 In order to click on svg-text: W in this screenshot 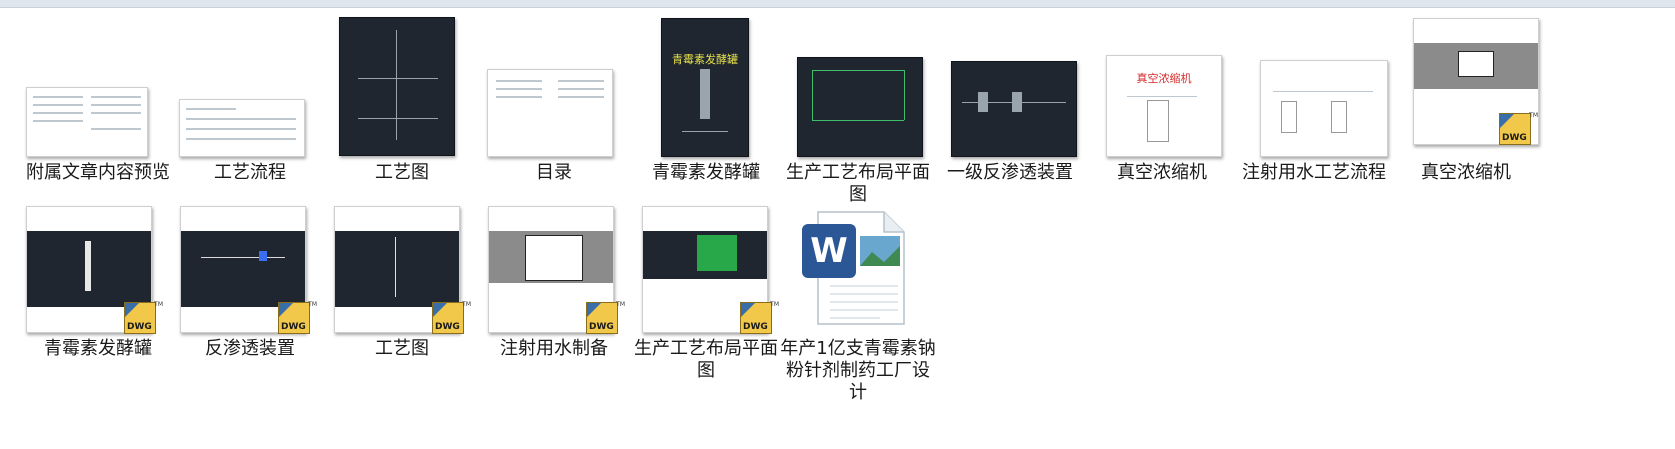, I will do `click(829, 251)`.